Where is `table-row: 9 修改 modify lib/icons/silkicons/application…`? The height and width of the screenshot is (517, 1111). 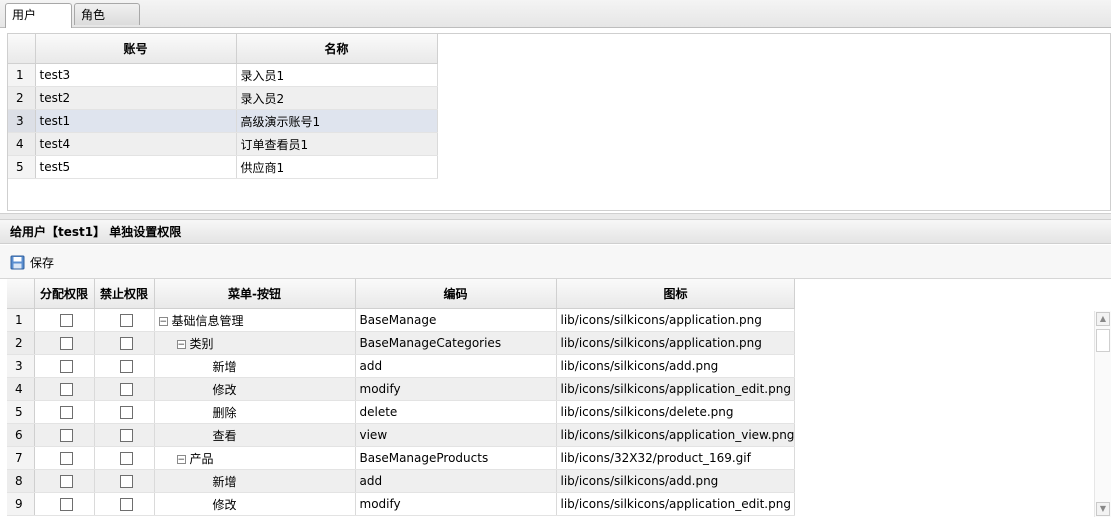 table-row: 9 修改 modify lib/icons/silkicons/application… is located at coordinates (401, 504).